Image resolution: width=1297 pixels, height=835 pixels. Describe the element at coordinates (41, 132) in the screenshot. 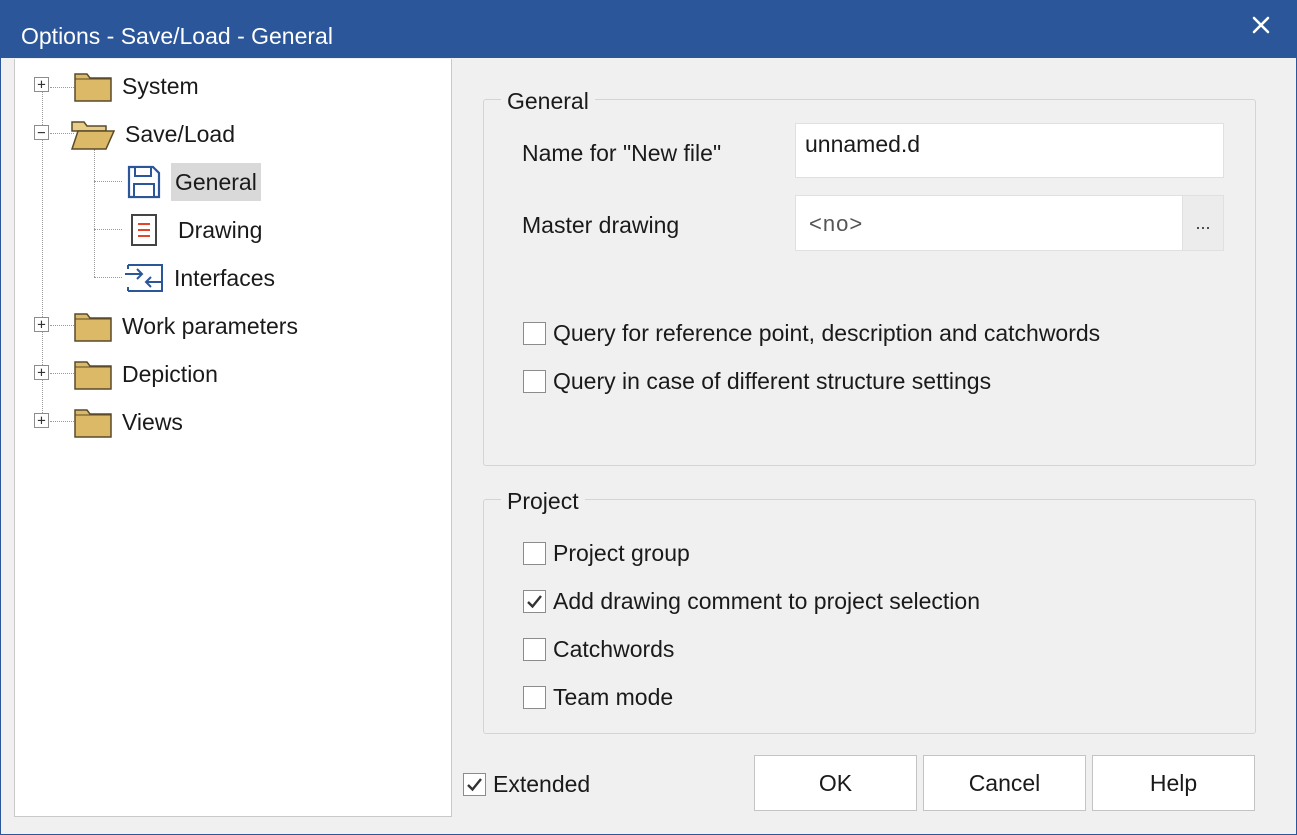

I see `collapse-saveload-toggle: −` at that location.